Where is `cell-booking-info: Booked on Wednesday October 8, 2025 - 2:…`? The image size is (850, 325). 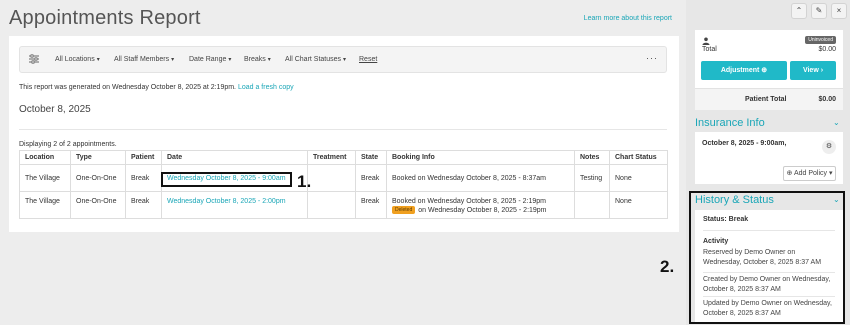 cell-booking-info: Booked on Wednesday October 8, 2025 - 2:… is located at coordinates (480, 205).